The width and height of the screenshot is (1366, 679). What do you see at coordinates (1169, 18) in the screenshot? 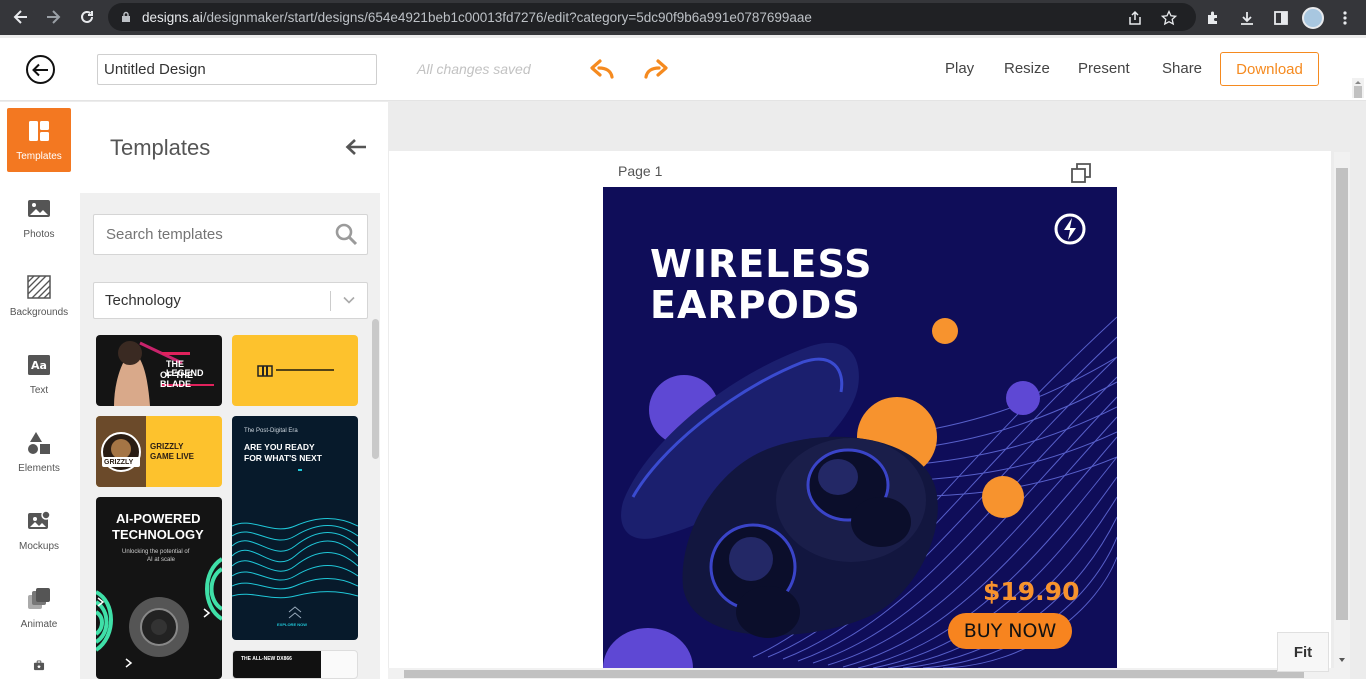
I see `bookmark-star-icon` at bounding box center [1169, 18].